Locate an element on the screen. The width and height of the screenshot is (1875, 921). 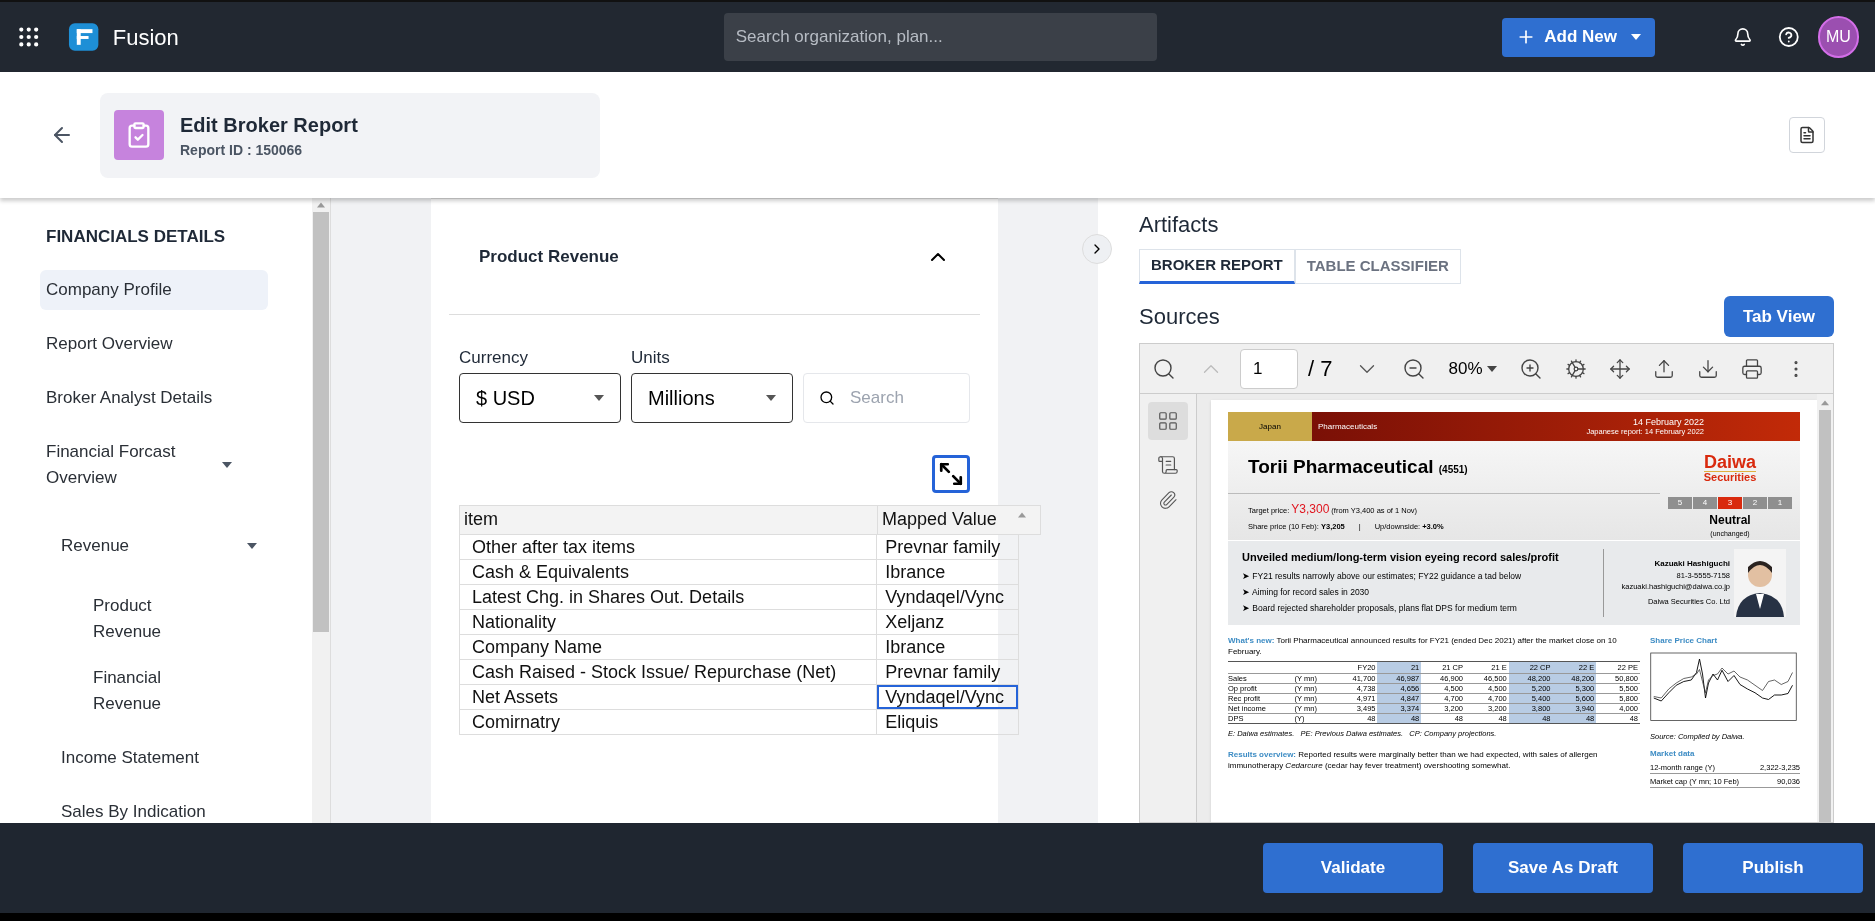
tab: BROKER REPORT is located at coordinates (1217, 266).